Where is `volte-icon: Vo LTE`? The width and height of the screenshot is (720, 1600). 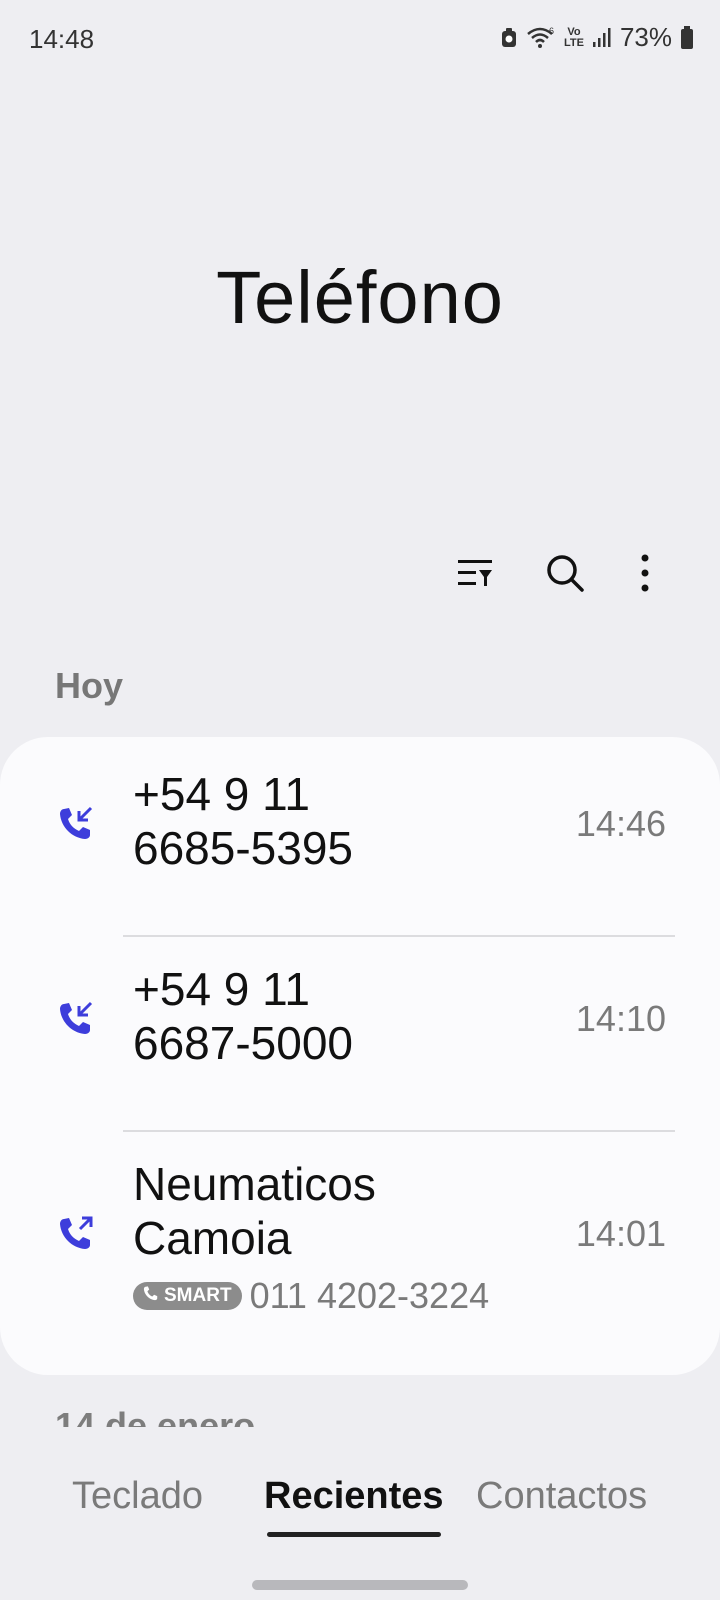 volte-icon: Vo LTE is located at coordinates (573, 37).